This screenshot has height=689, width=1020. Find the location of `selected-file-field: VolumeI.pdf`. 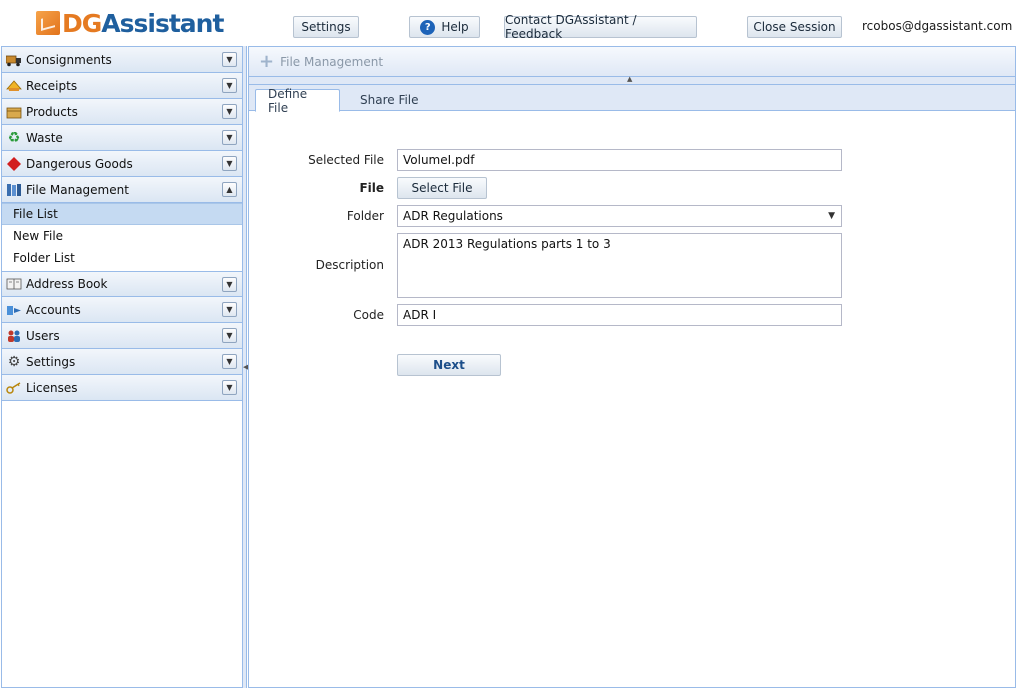

selected-file-field: VolumeI.pdf is located at coordinates (619, 160).